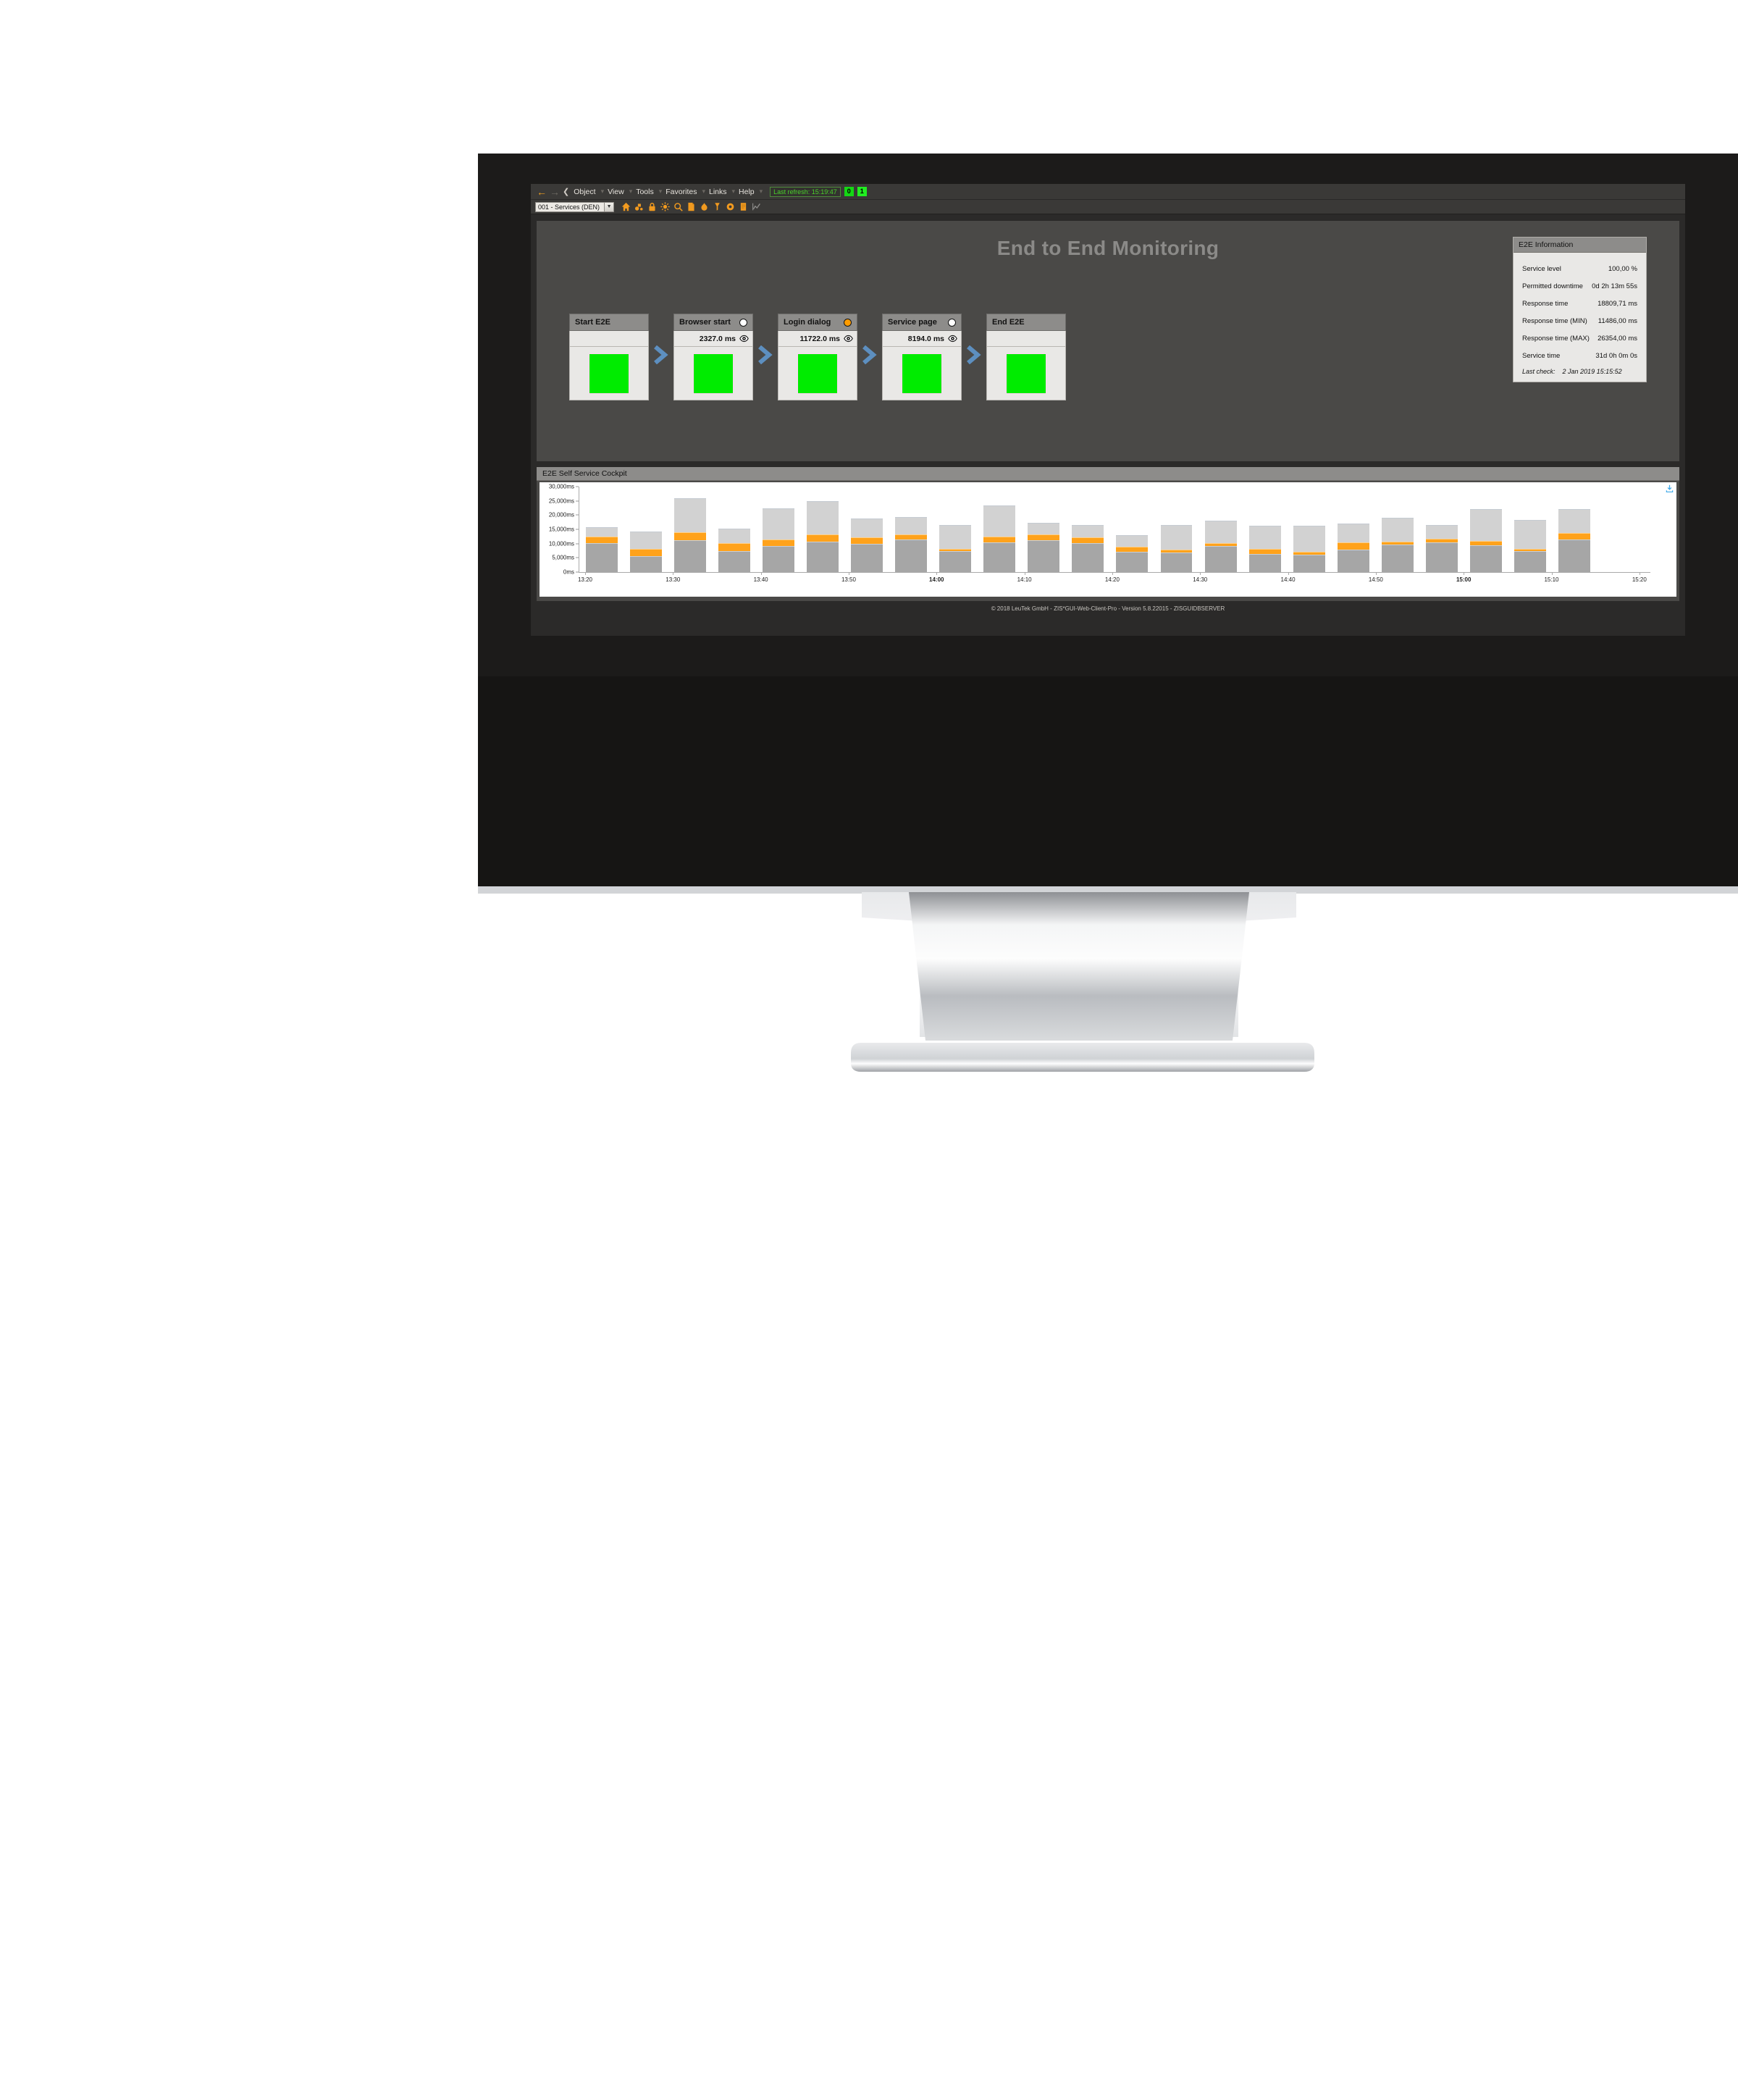 This screenshot has height=2100, width=1738. I want to click on search-icon, so click(678, 207).